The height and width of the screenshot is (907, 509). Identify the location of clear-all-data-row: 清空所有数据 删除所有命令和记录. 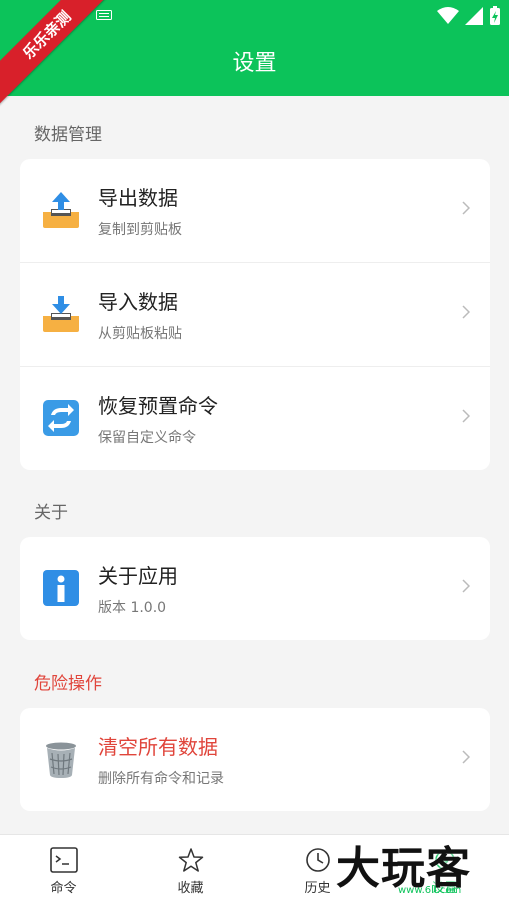
(255, 759).